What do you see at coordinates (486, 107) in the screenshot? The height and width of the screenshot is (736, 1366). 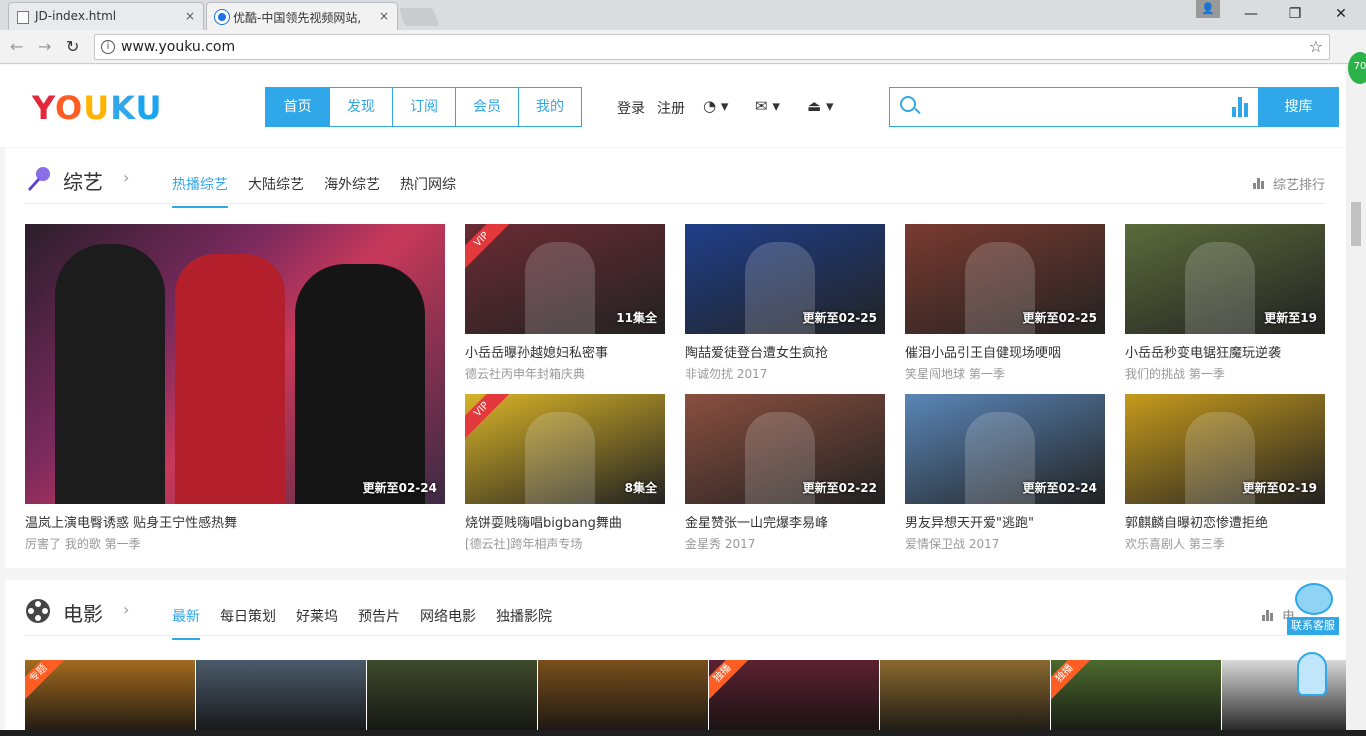 I see `nav-member: 会员` at bounding box center [486, 107].